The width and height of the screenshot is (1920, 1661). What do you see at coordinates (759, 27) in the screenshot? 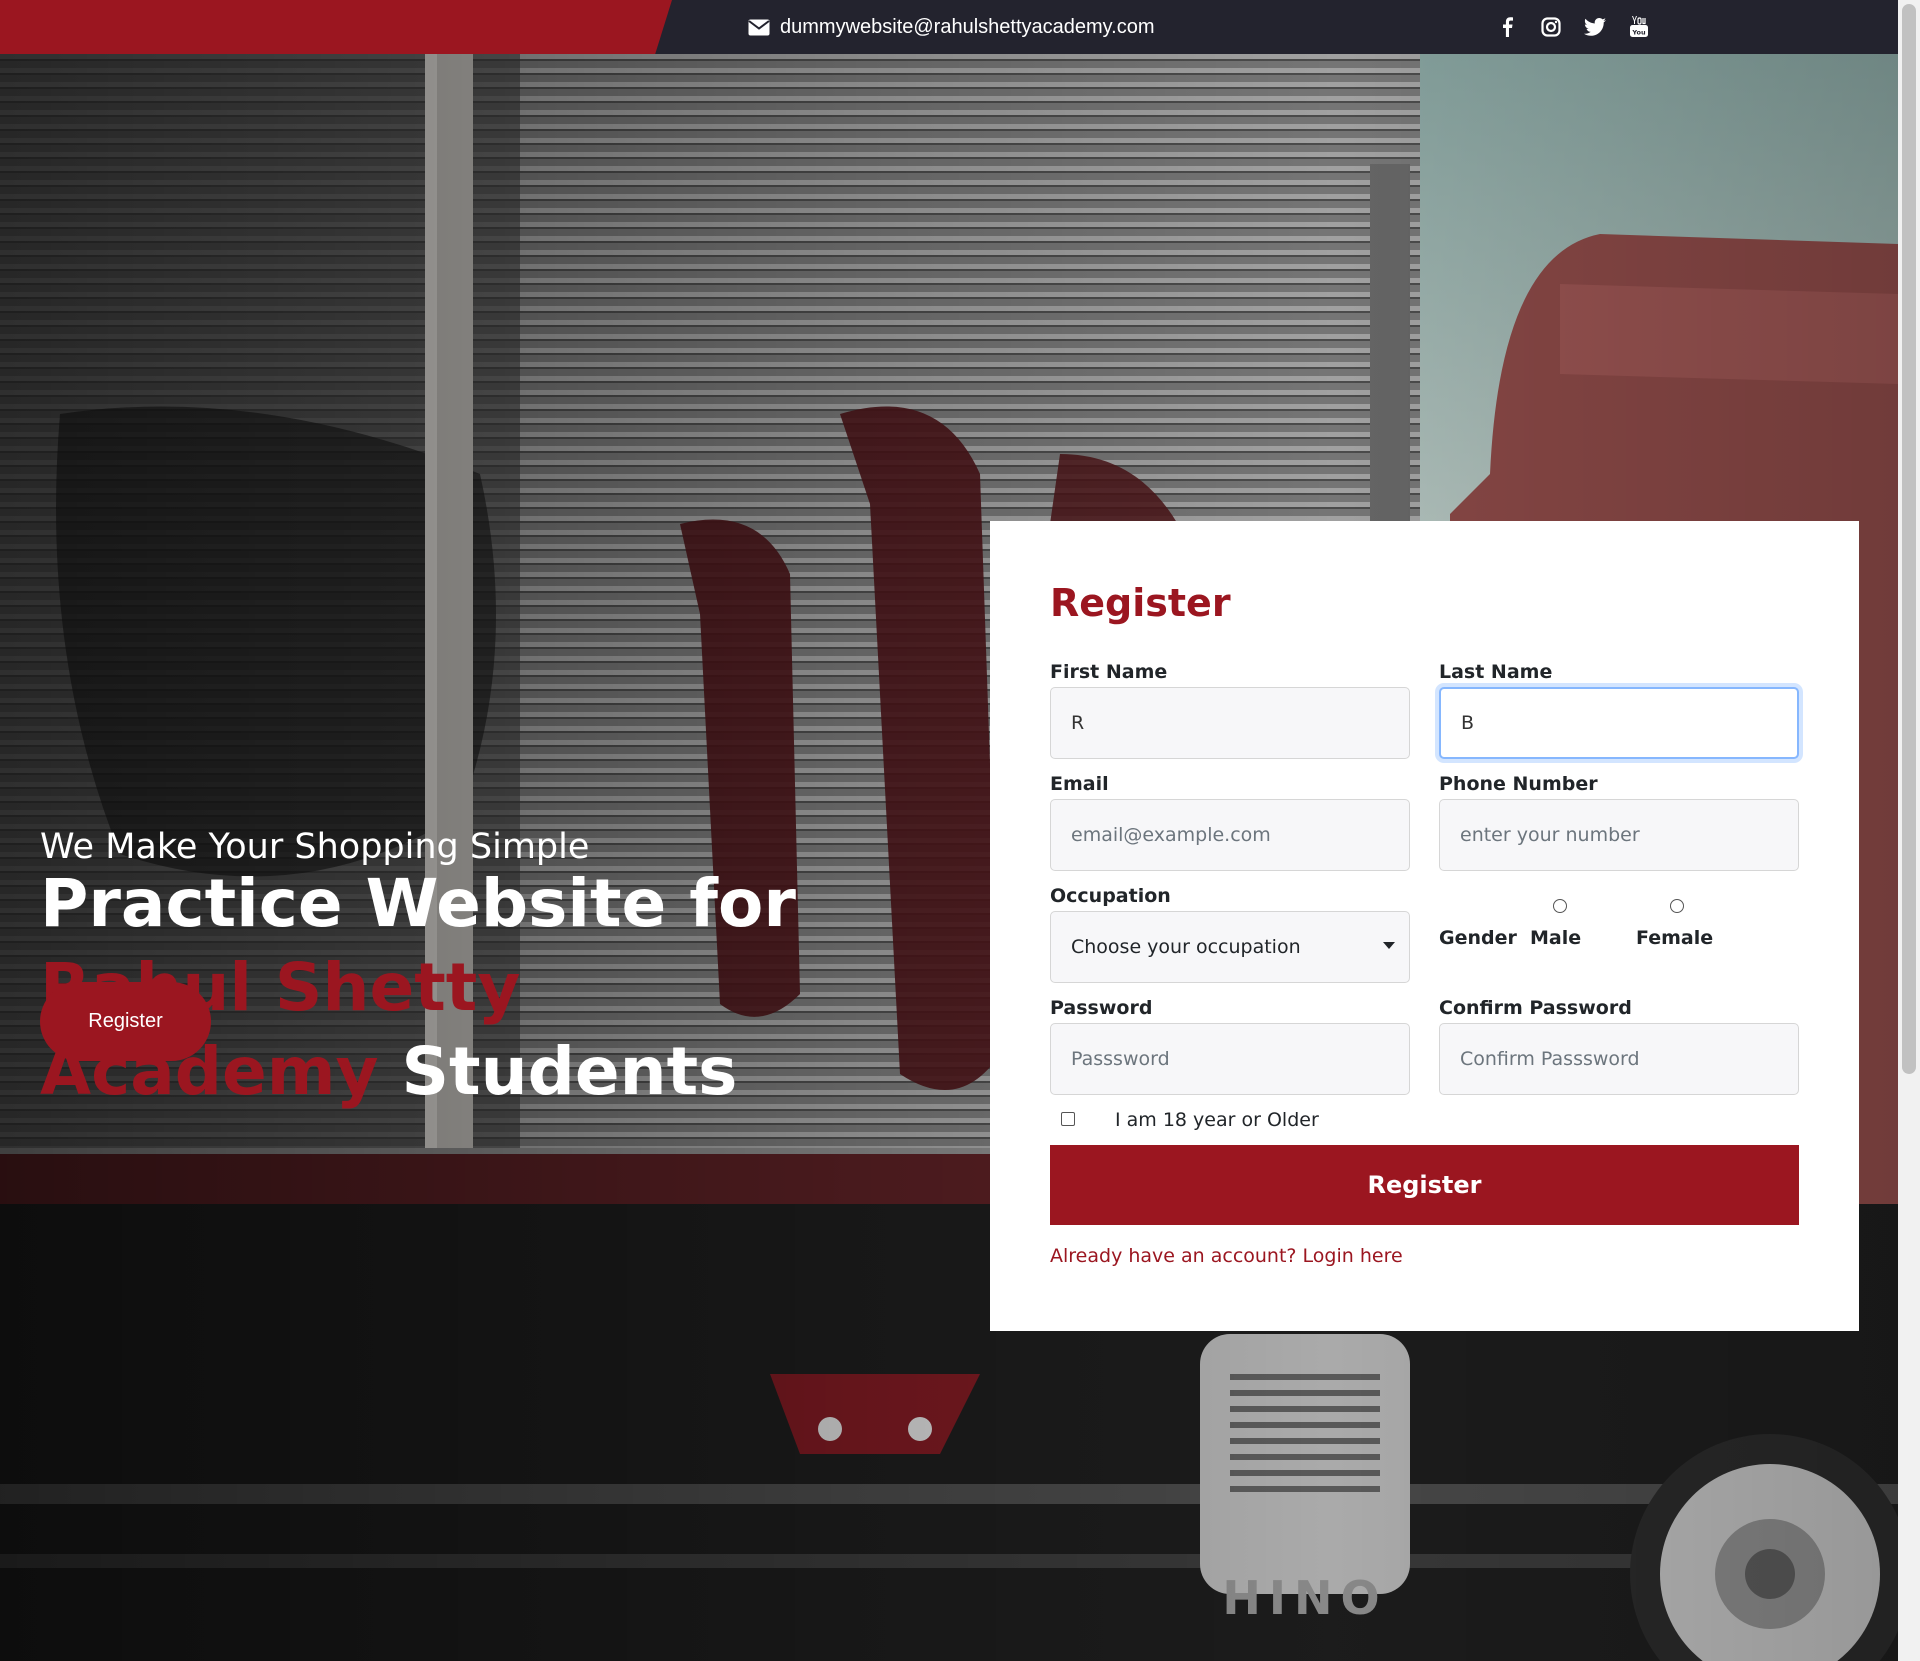
I see `envelope-icon` at bounding box center [759, 27].